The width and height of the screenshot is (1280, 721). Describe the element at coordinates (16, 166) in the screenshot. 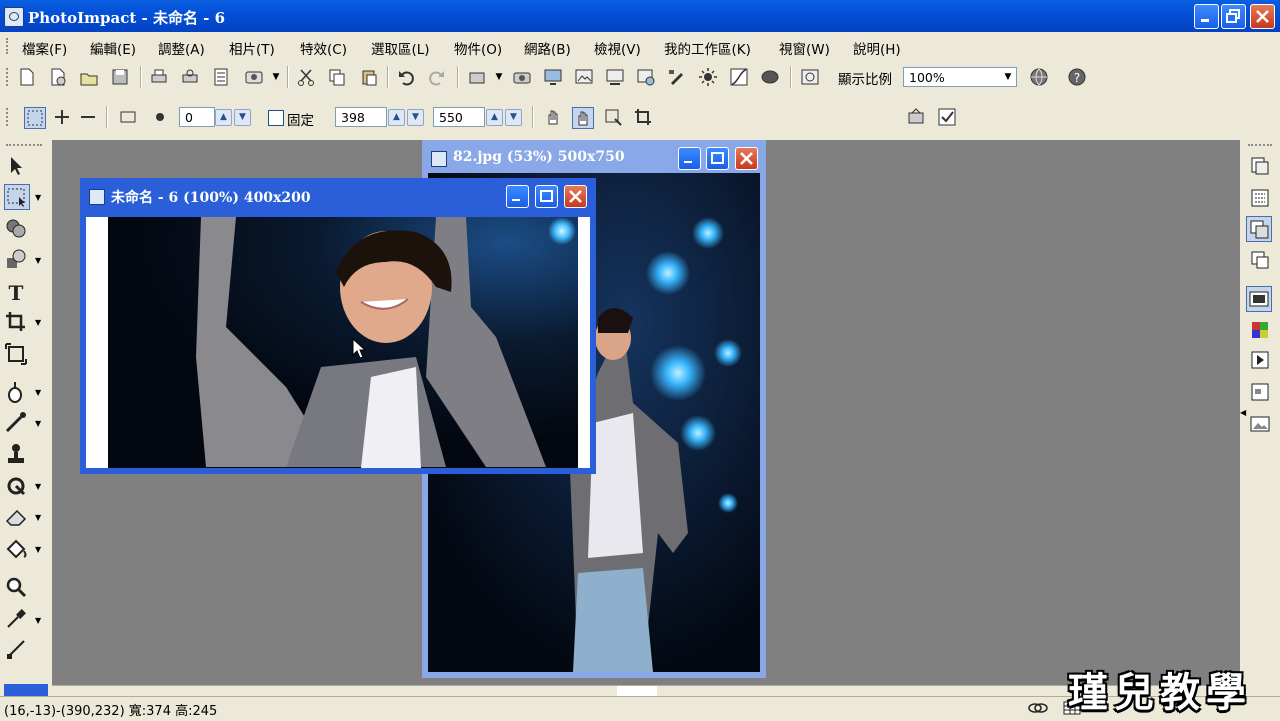

I see `pick-tool-icon` at that location.